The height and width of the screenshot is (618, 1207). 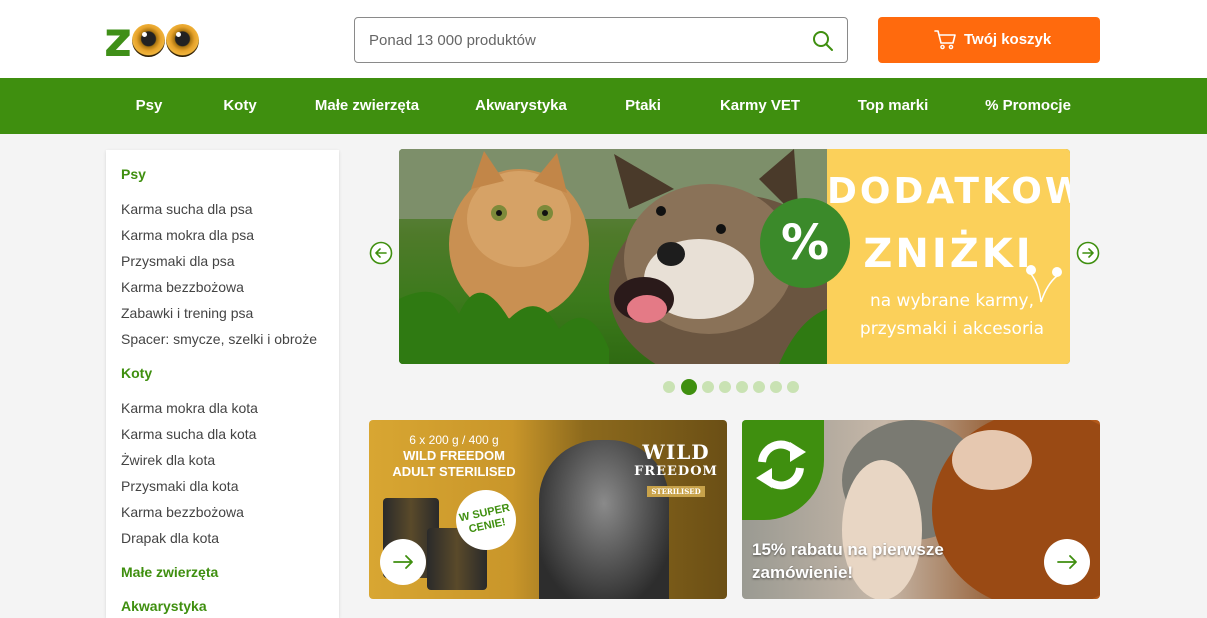 What do you see at coordinates (454, 455) in the screenshot?
I see `wf-product-line1: WILD FREEDOM` at bounding box center [454, 455].